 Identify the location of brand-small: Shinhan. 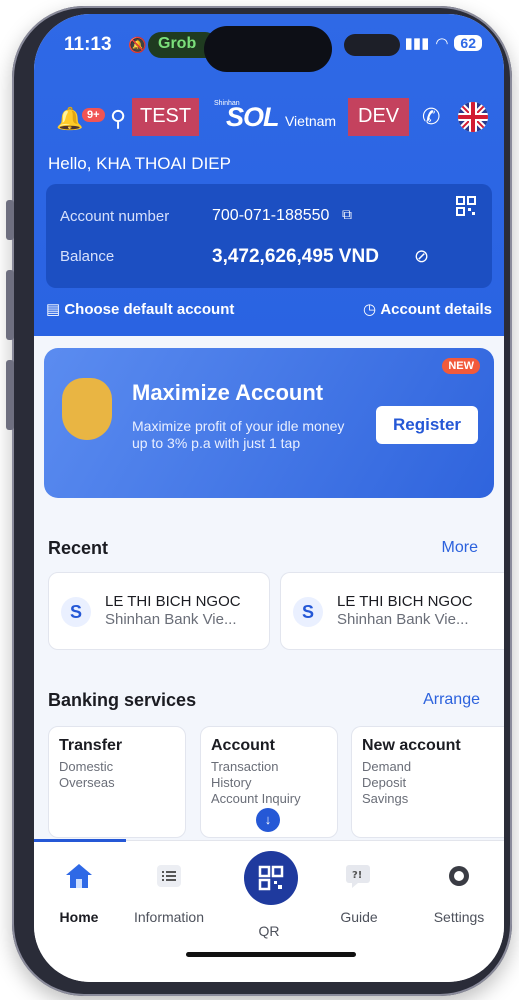
(227, 103).